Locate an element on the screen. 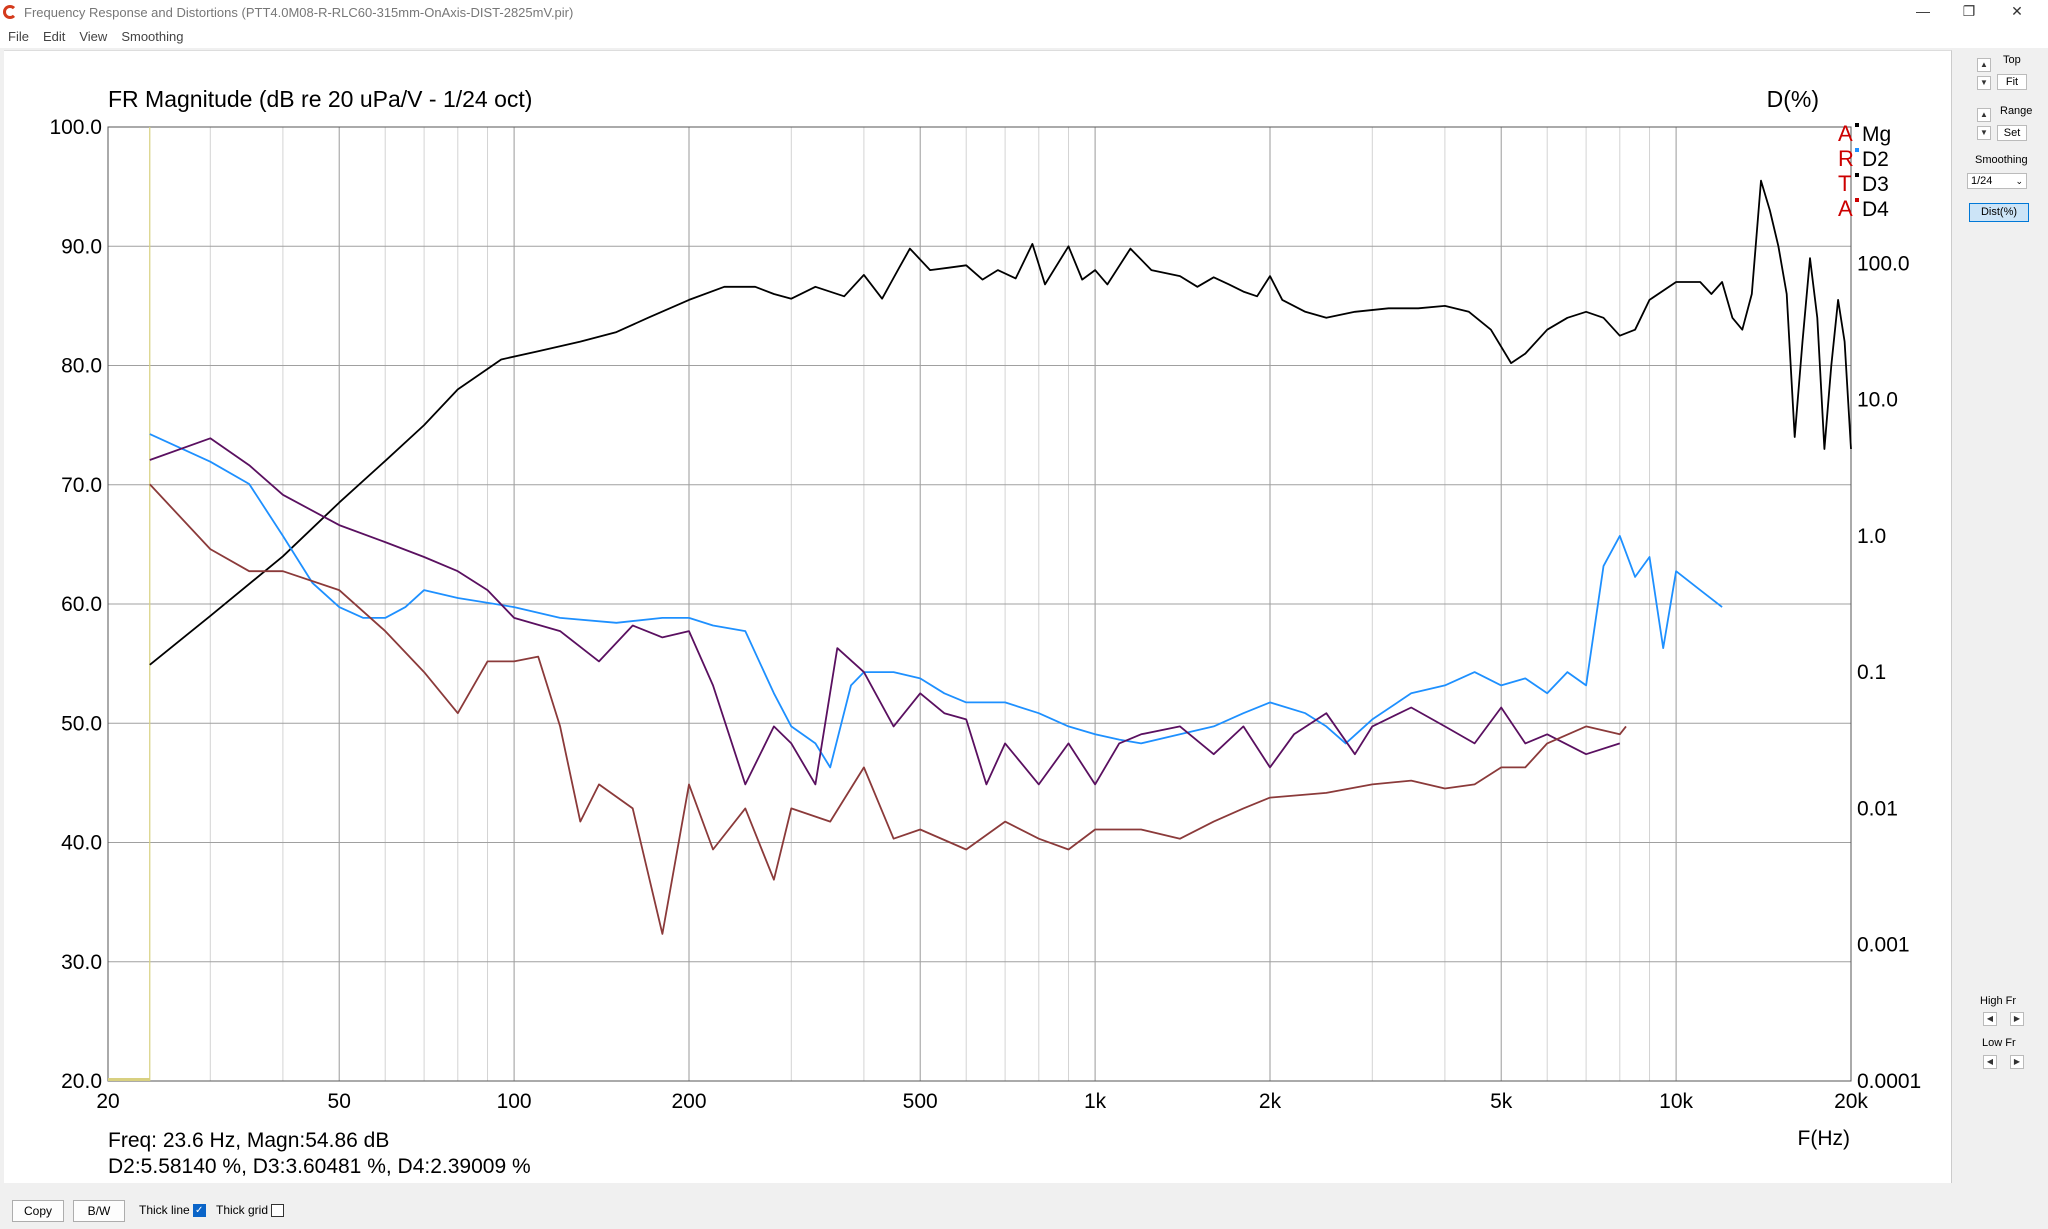  thick-line-toggle: Thick line ✓ is located at coordinates (172, 1210).